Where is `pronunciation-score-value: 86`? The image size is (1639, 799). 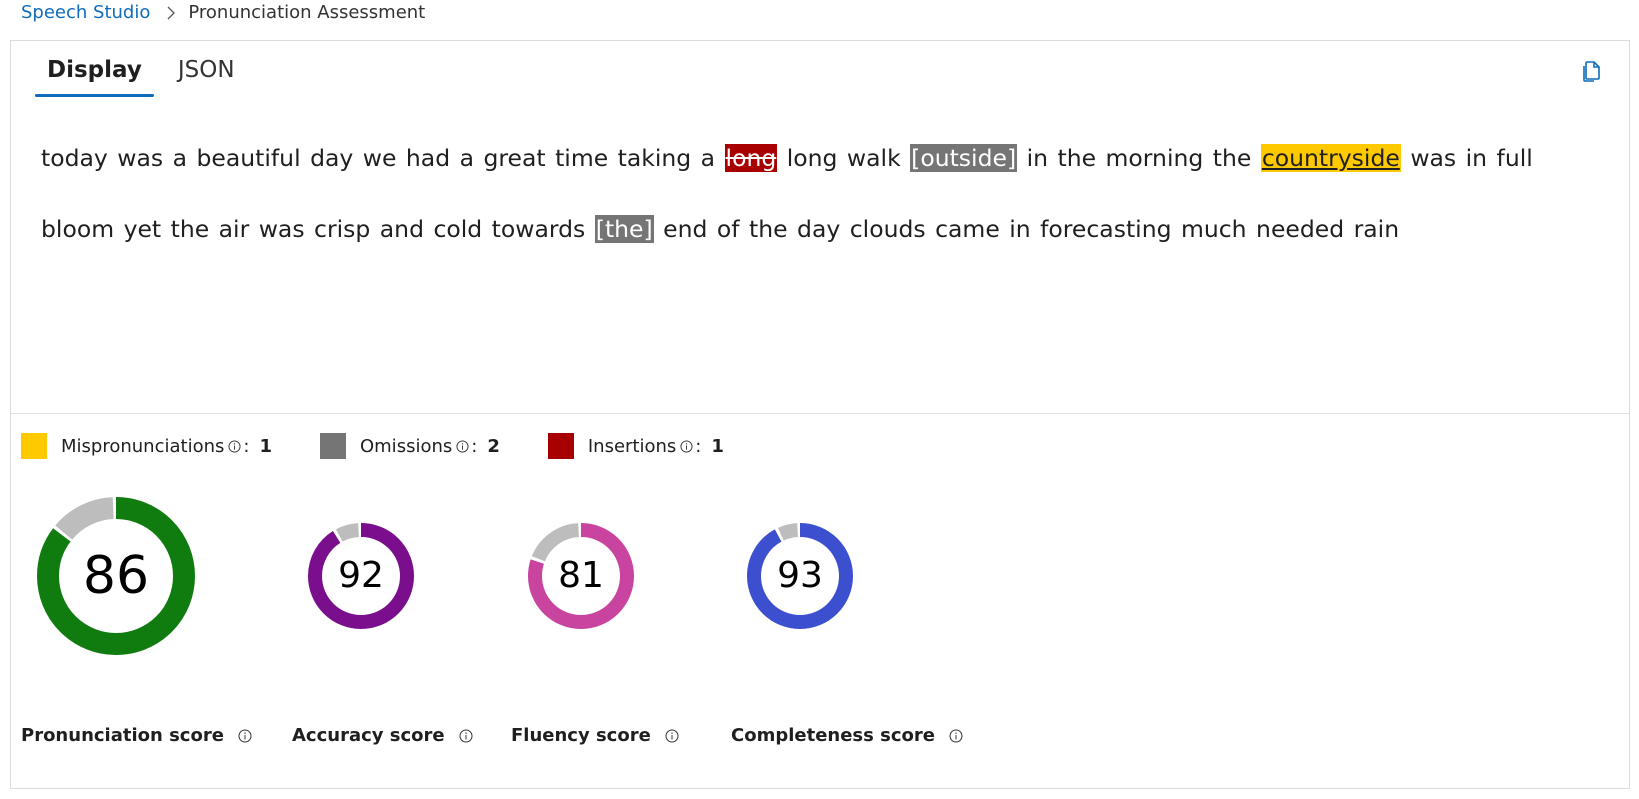
pronunciation-score-value: 86 is located at coordinates (116, 576).